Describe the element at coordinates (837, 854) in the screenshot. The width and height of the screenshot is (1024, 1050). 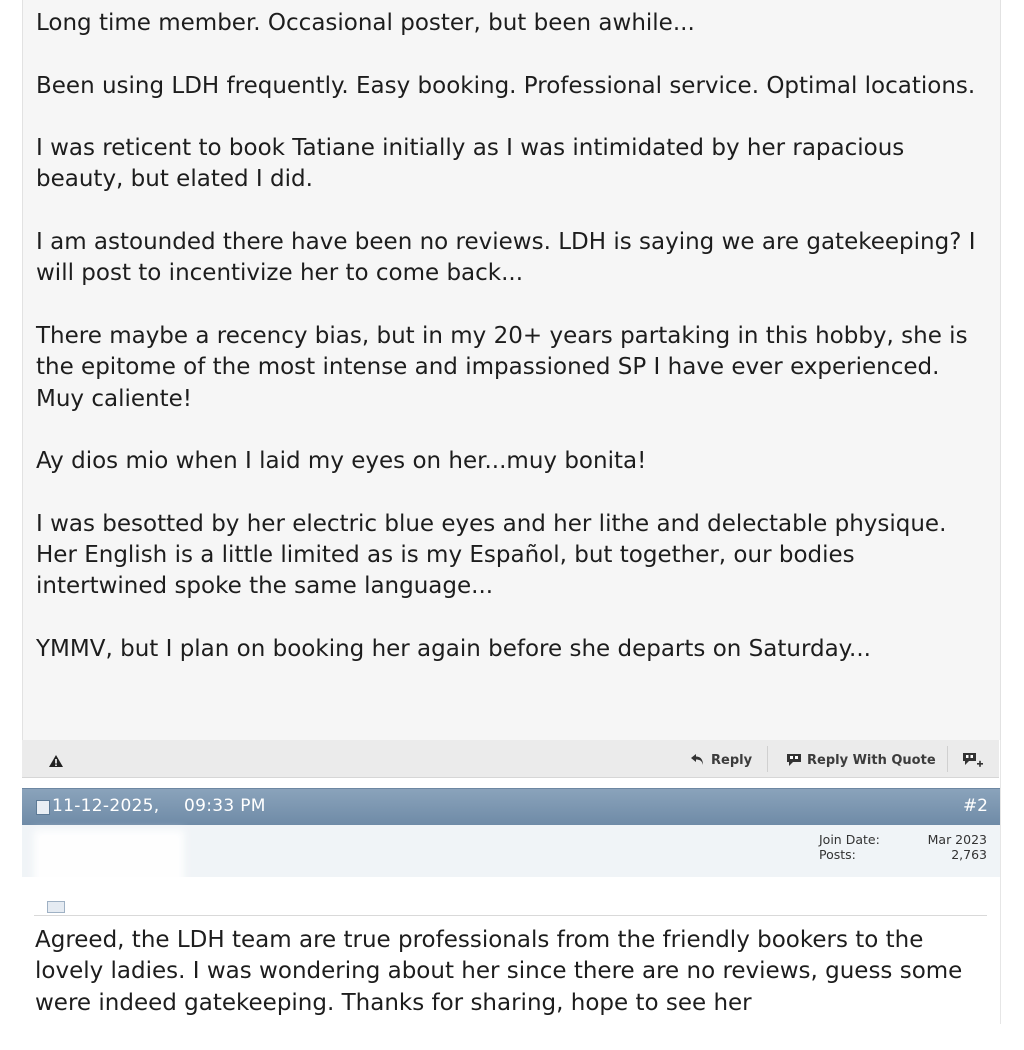
I see `posts-count-label: Posts:` at that location.